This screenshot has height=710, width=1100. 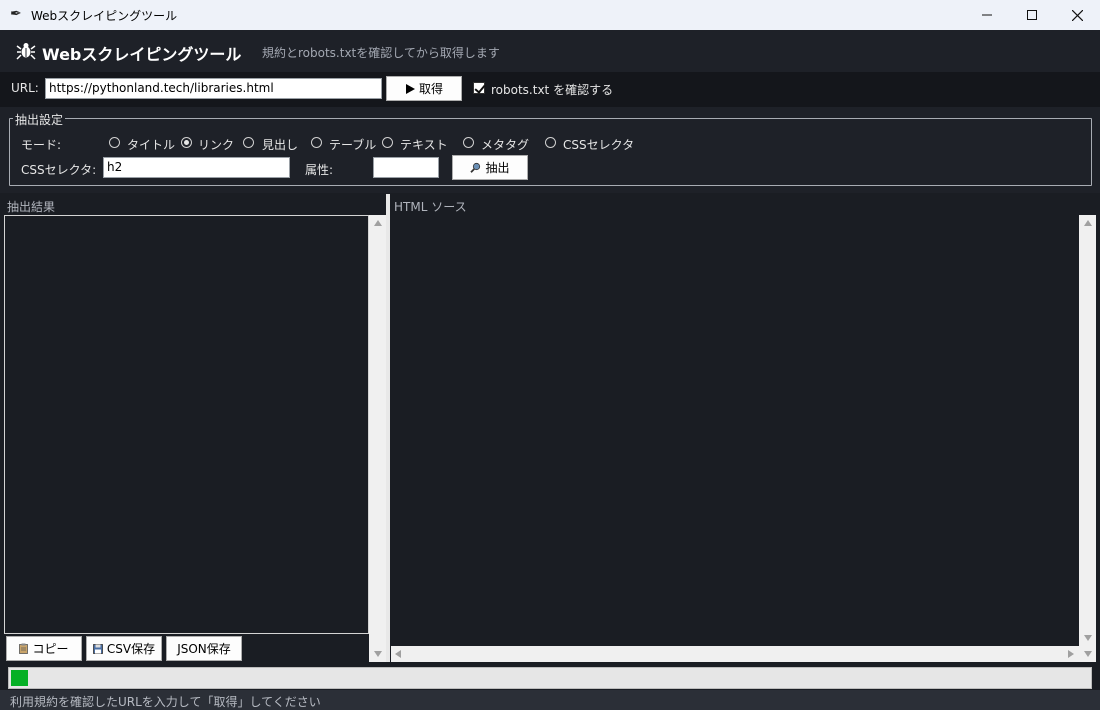 I want to click on mode-radio-css, so click(x=550, y=142).